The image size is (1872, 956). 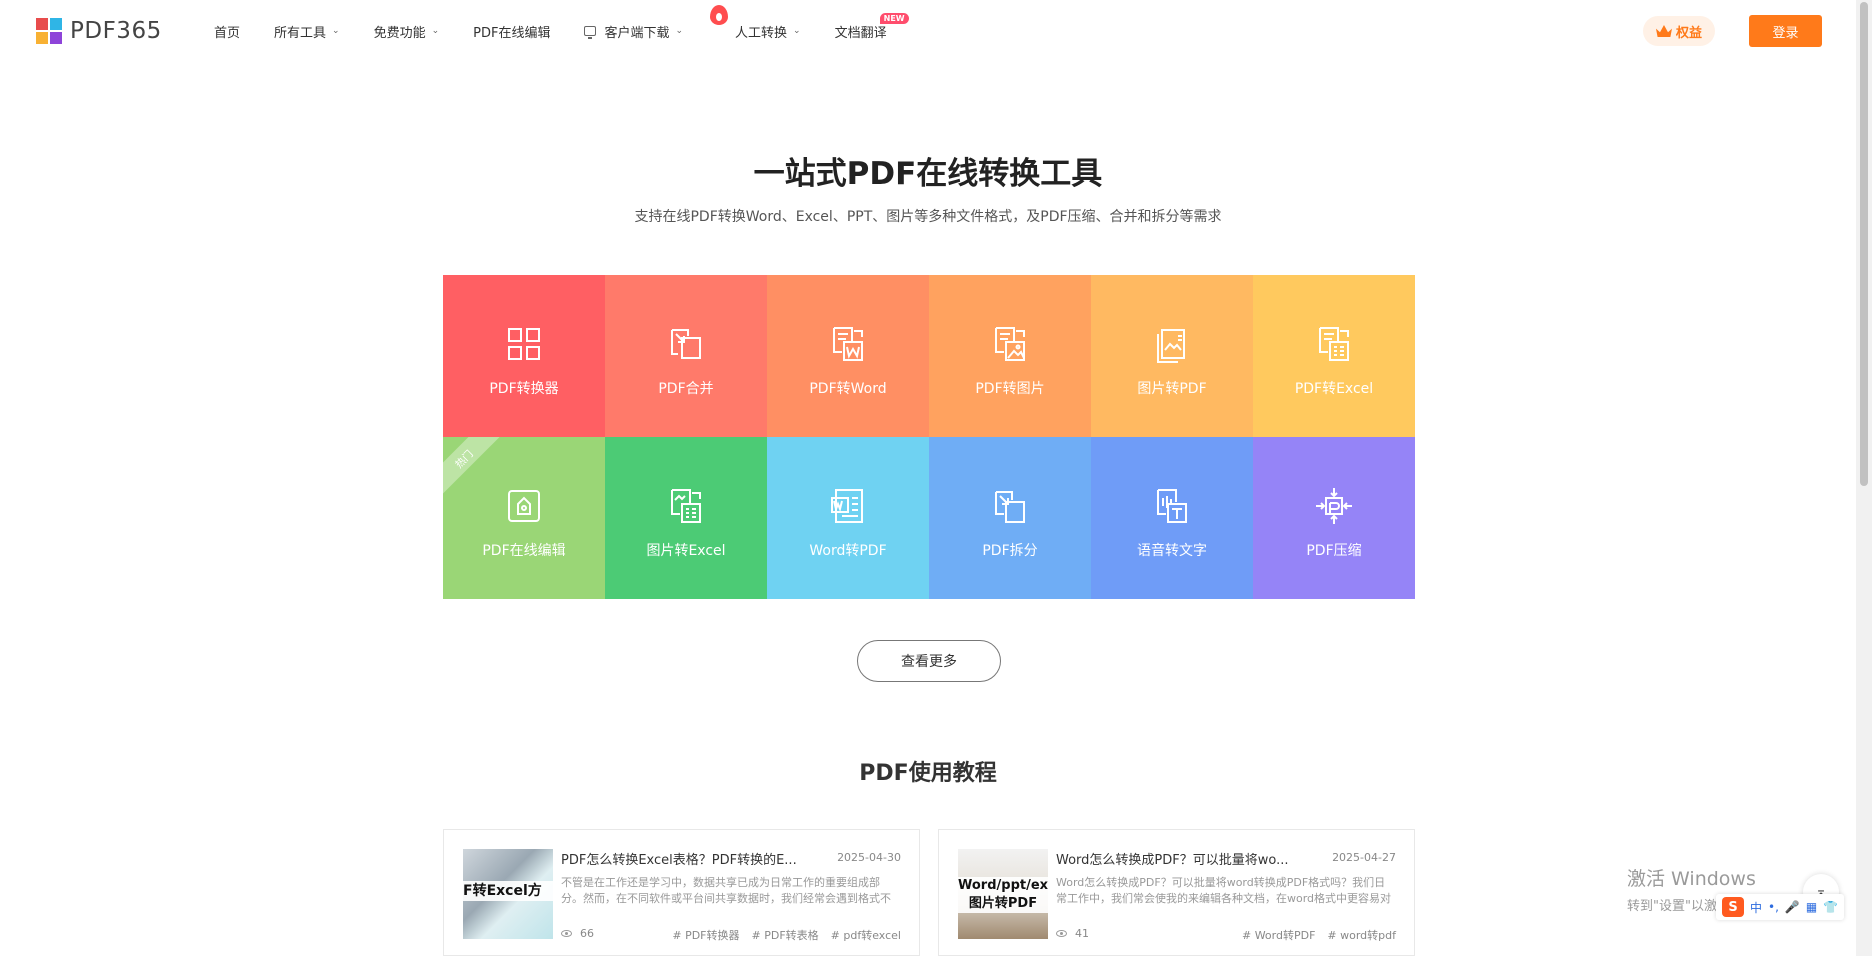 What do you see at coordinates (1172, 506) in the screenshot?
I see `voice-to-text-icon` at bounding box center [1172, 506].